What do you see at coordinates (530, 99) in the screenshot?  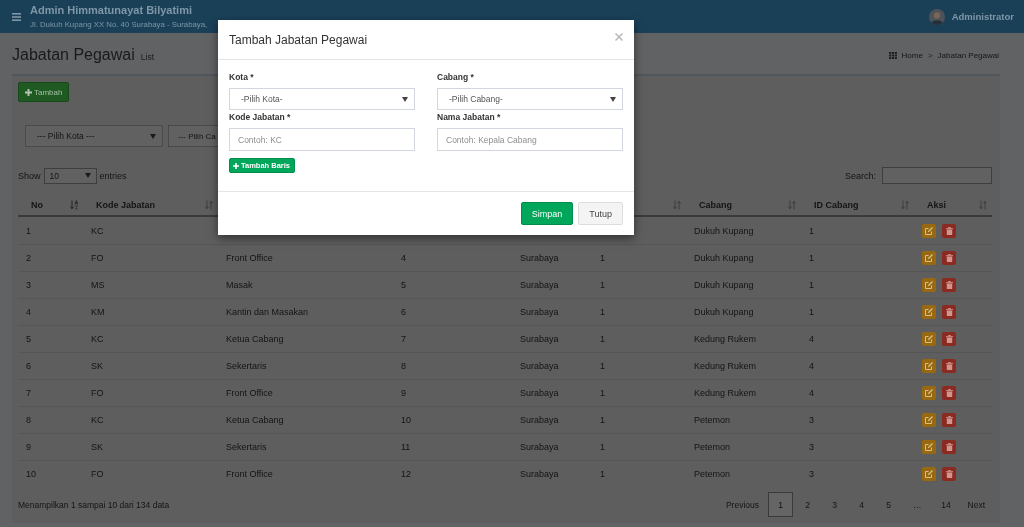 I see `dropdown-select: -Pilih Cabang-` at bounding box center [530, 99].